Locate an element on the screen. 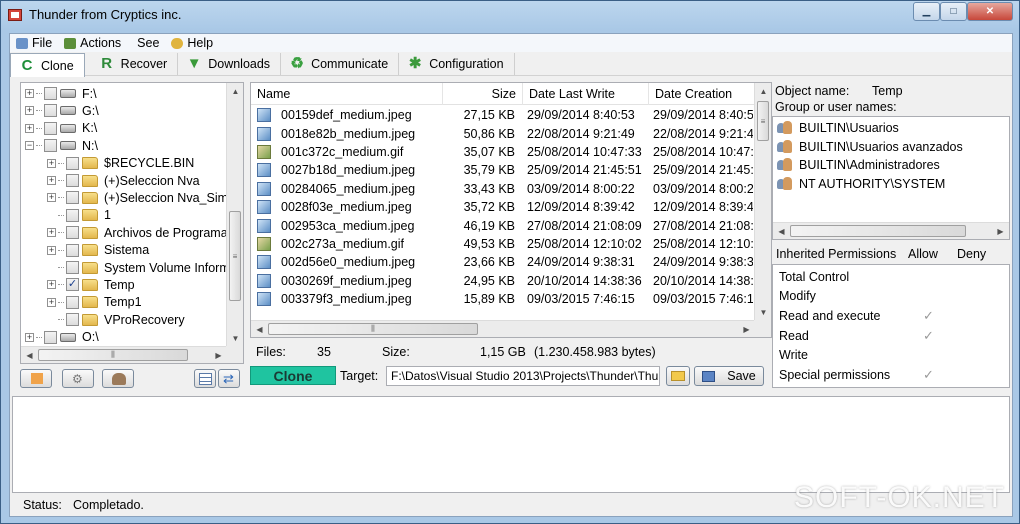 The width and height of the screenshot is (1020, 524). tree-item: + (+)Seleccion Nva_Simple is located at coordinates (145, 197).